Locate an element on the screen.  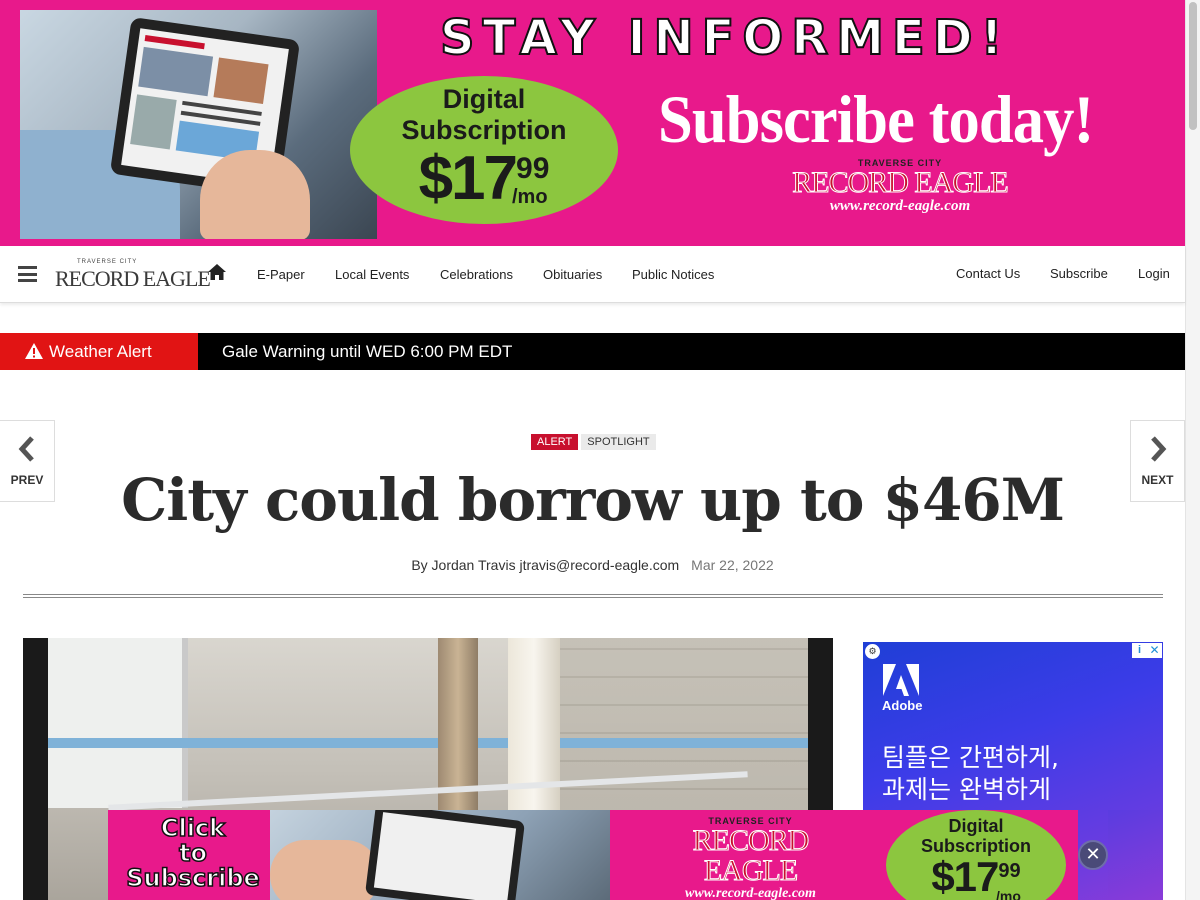
weather-alert-label-text: Weather Alert is located at coordinates (100, 351).